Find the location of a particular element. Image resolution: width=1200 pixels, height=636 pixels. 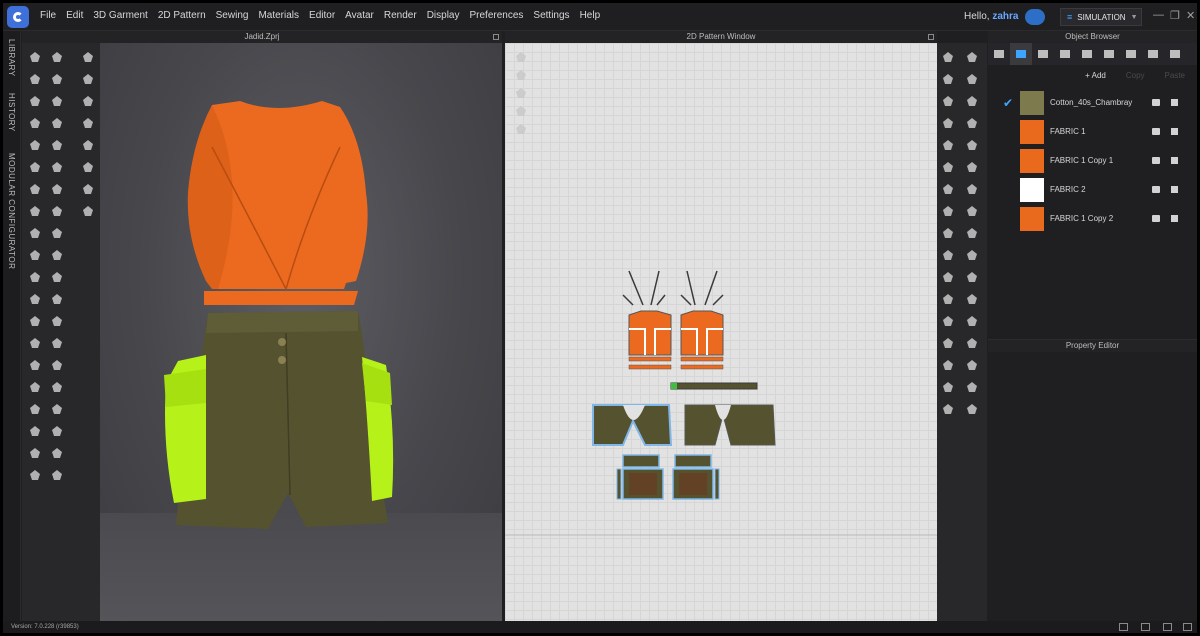

menu-help: Help is located at coordinates (590, 15).